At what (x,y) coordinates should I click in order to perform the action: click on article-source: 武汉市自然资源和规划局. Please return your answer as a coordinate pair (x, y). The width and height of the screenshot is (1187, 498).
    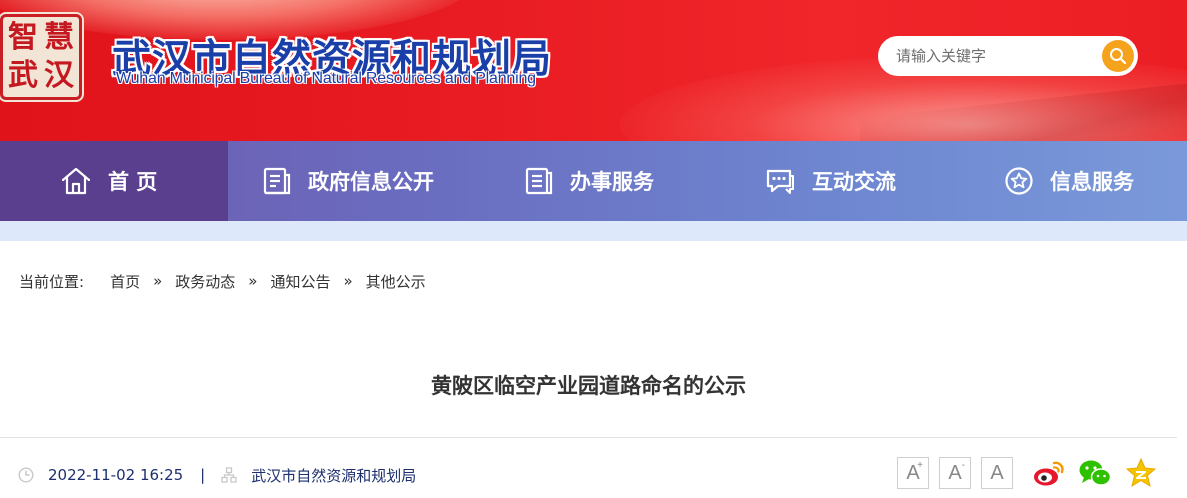
    Looking at the image, I should click on (334, 475).